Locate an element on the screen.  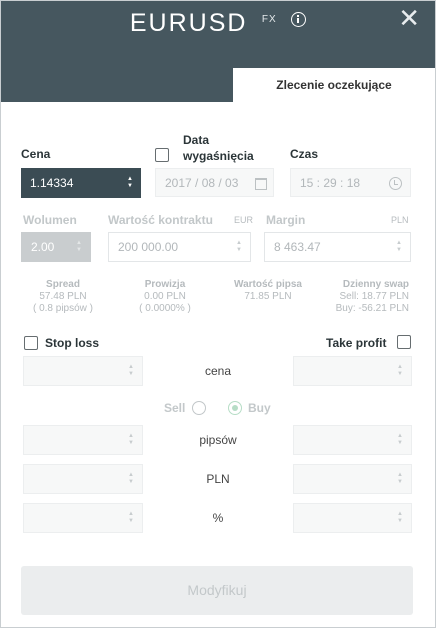
pips-row-label: pipsów is located at coordinates (218, 440).